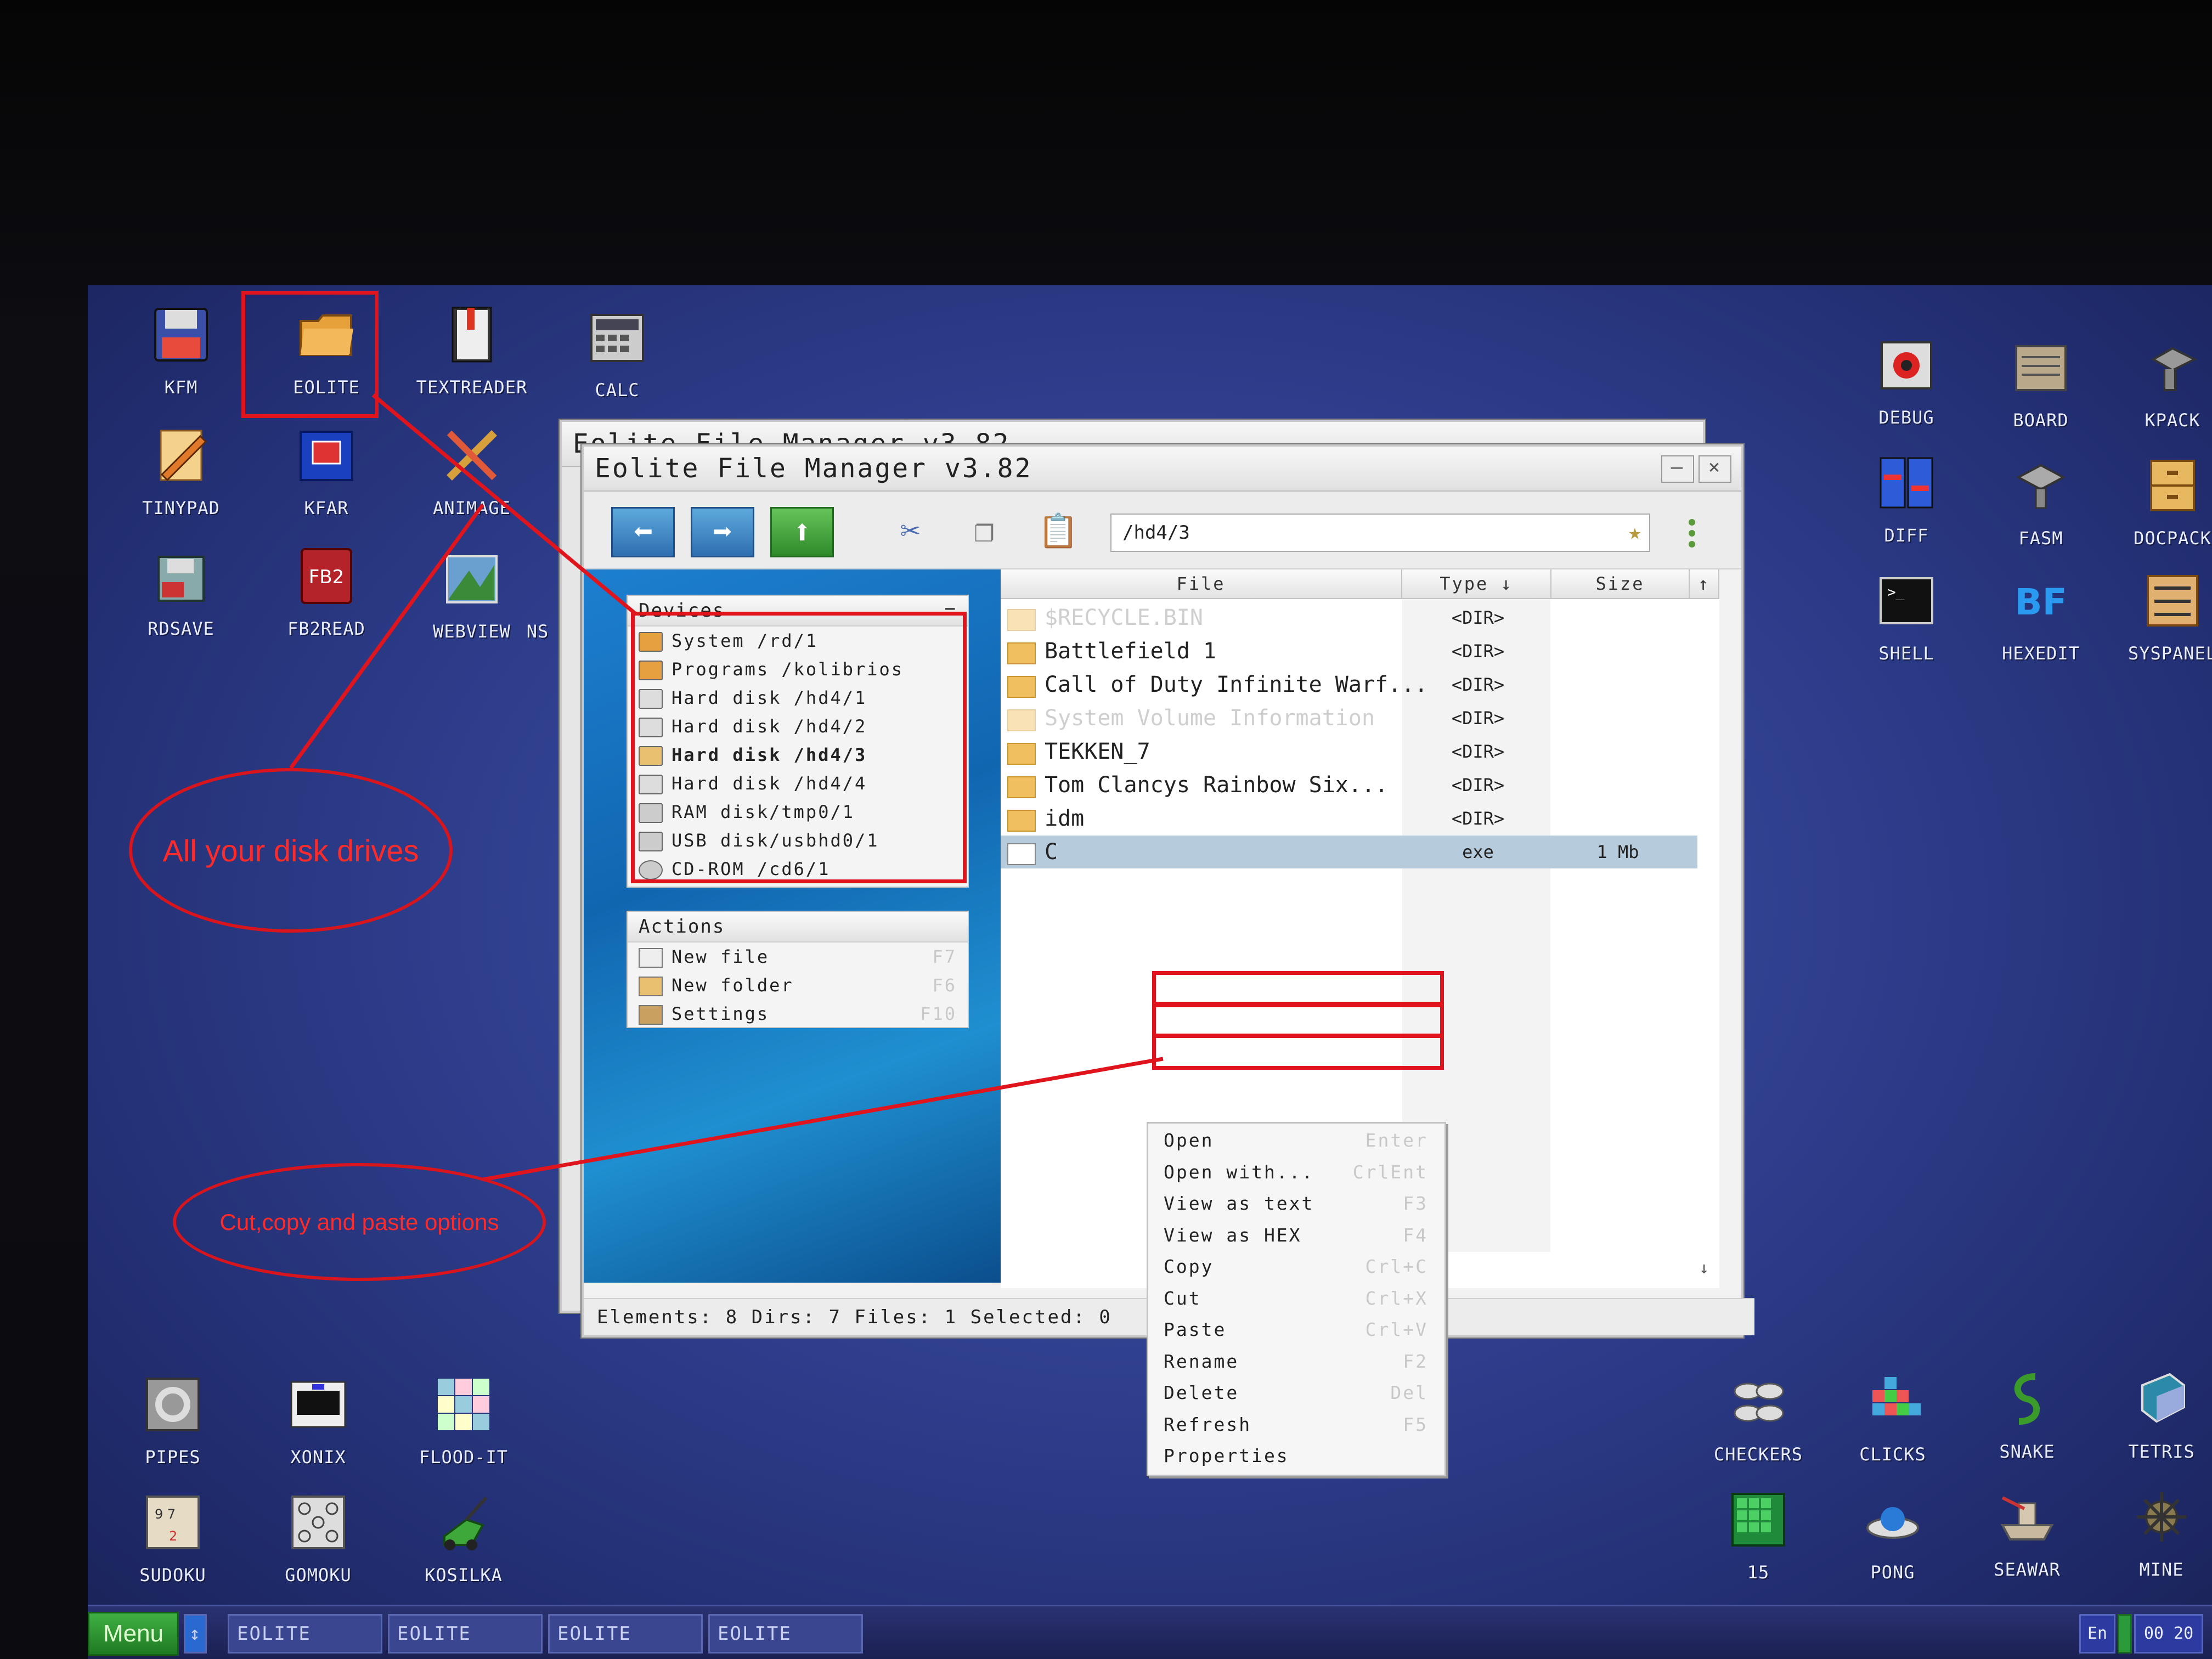 The width and height of the screenshot is (2212, 1659). What do you see at coordinates (173, 1538) in the screenshot?
I see `desktop-icon-sudoku: 9 72 SUDOKU` at bounding box center [173, 1538].